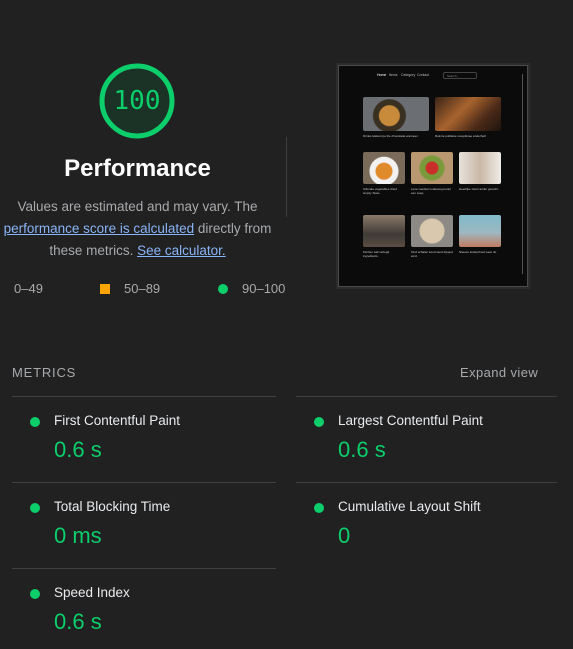 This screenshot has width=573, height=649. What do you see at coordinates (137, 206) in the screenshot?
I see `desc-text-1: Values are estimated and may vary. The` at bounding box center [137, 206].